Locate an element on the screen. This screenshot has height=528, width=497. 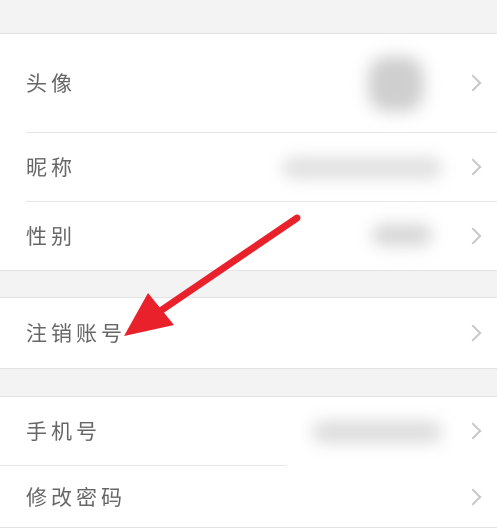
arrow-head is located at coordinates (149, 314).